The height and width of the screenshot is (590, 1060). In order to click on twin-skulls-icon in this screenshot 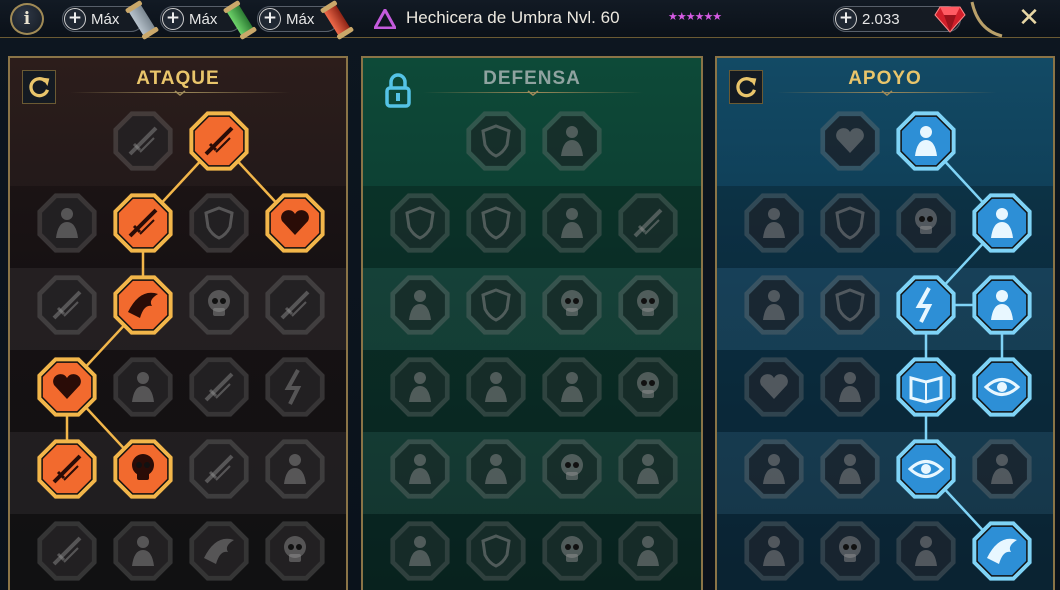, I will do `click(143, 469)`.